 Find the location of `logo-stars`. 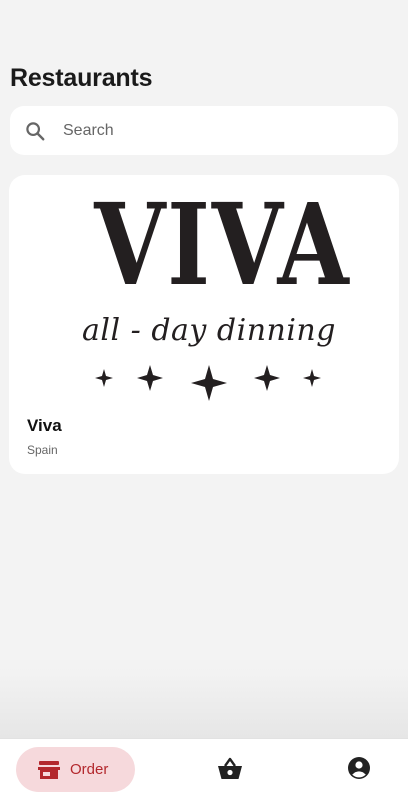

logo-stars is located at coordinates (208, 383).